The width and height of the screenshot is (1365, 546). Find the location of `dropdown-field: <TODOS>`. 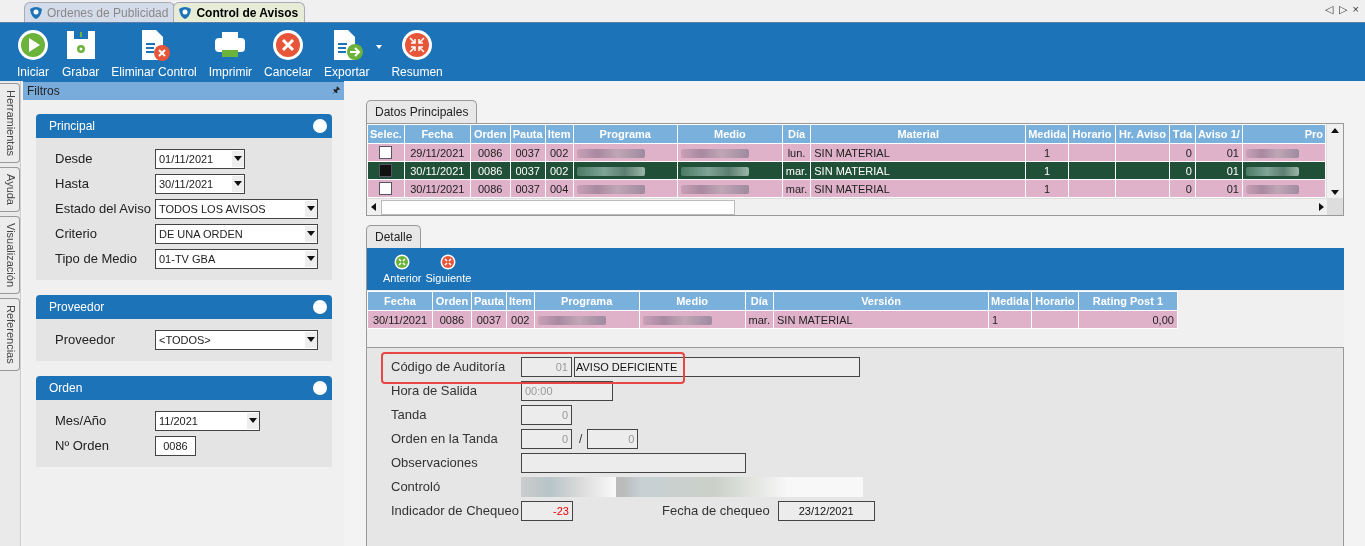

dropdown-field: <TODOS> is located at coordinates (236, 339).